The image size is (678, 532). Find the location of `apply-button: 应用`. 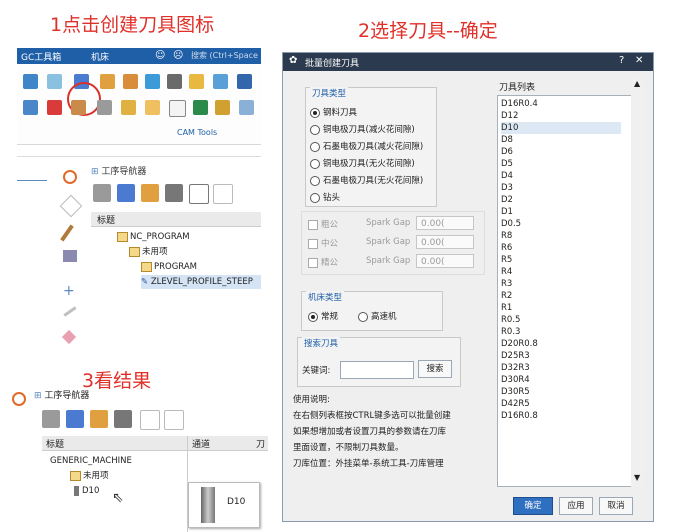

apply-button: 应用 is located at coordinates (576, 506).